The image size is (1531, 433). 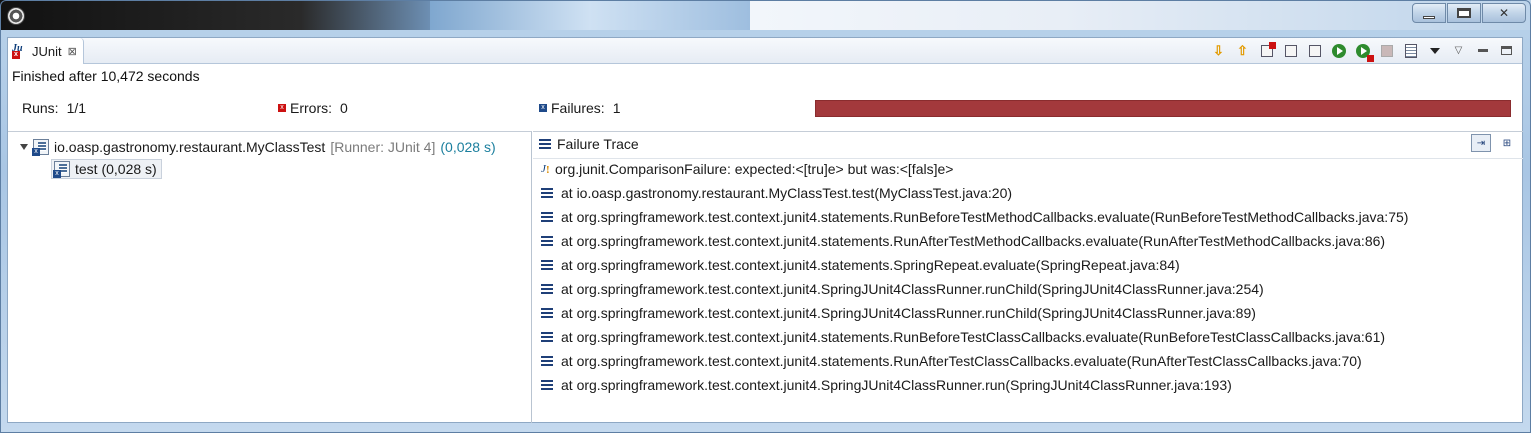 I want to click on failure-trace-header: Failure Trace, so click(x=589, y=144).